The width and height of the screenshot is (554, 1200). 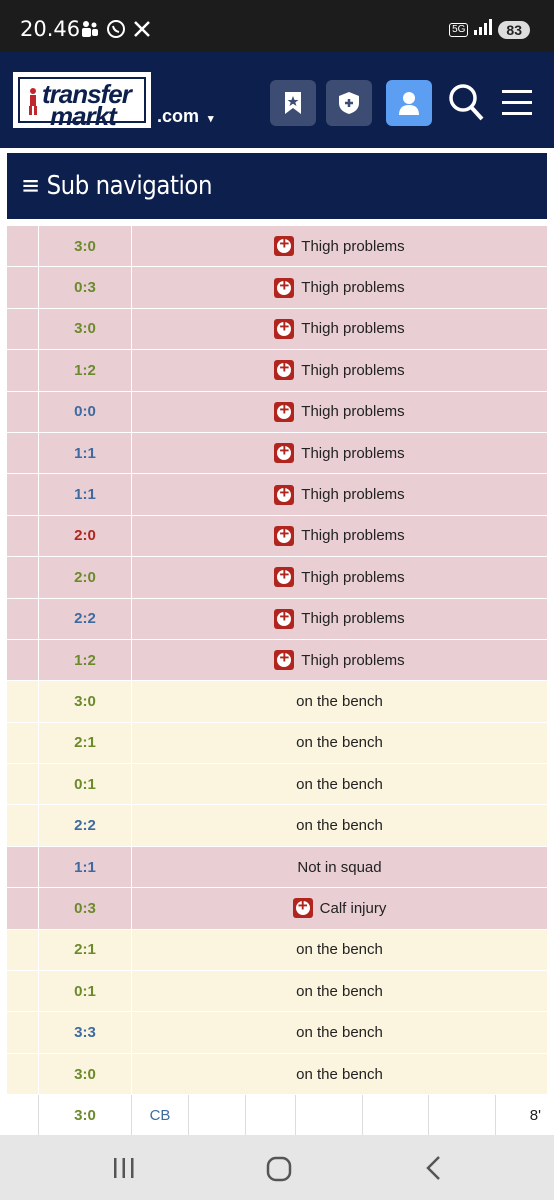 I want to click on logo-text-bottom: markt, so click(x=83, y=116).